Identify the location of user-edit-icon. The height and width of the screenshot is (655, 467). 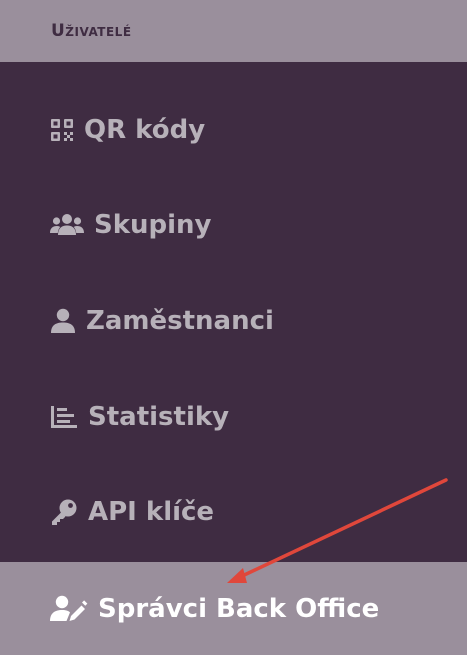
(69, 609).